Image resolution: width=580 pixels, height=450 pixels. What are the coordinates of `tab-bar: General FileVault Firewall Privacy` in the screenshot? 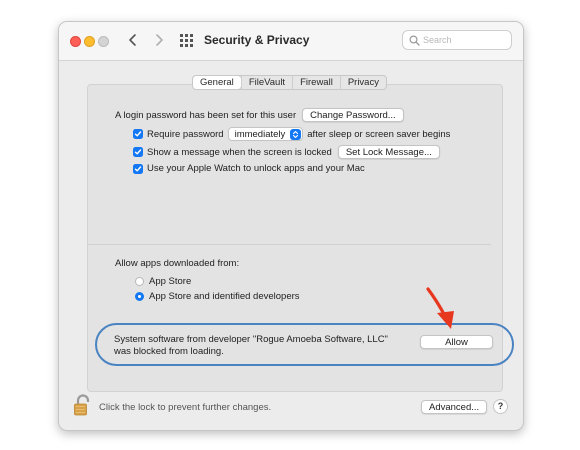 It's located at (289, 82).